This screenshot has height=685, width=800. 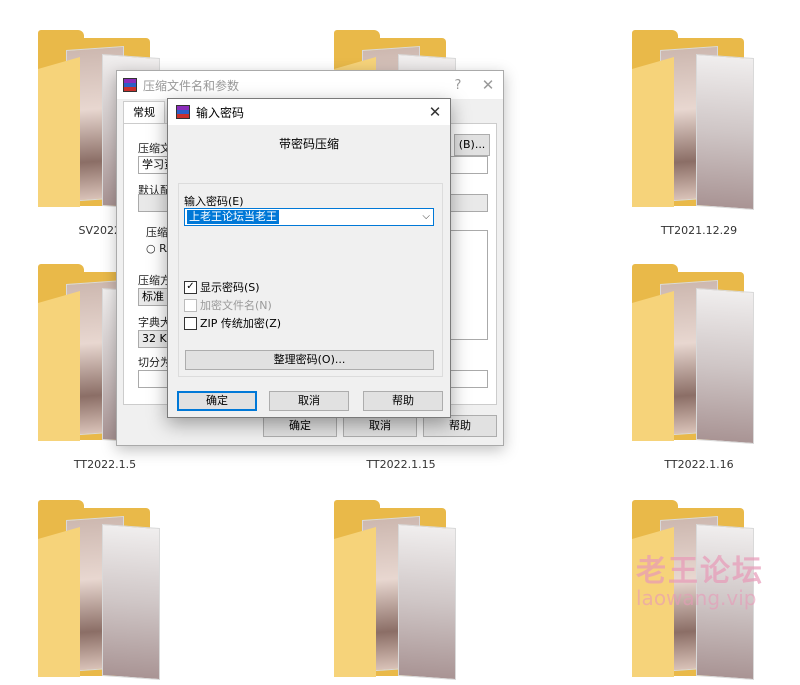 I want to click on format-group-label: 压缩, so click(x=157, y=232).